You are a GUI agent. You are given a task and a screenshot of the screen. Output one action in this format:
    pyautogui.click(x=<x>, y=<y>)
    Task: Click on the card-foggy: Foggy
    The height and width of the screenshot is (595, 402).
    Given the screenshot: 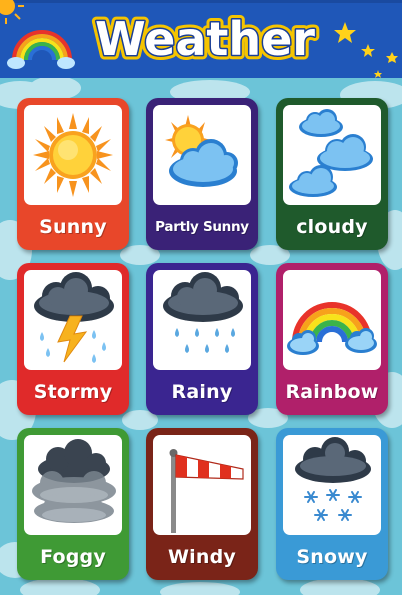 What is the action you would take?
    pyautogui.click(x=73, y=504)
    